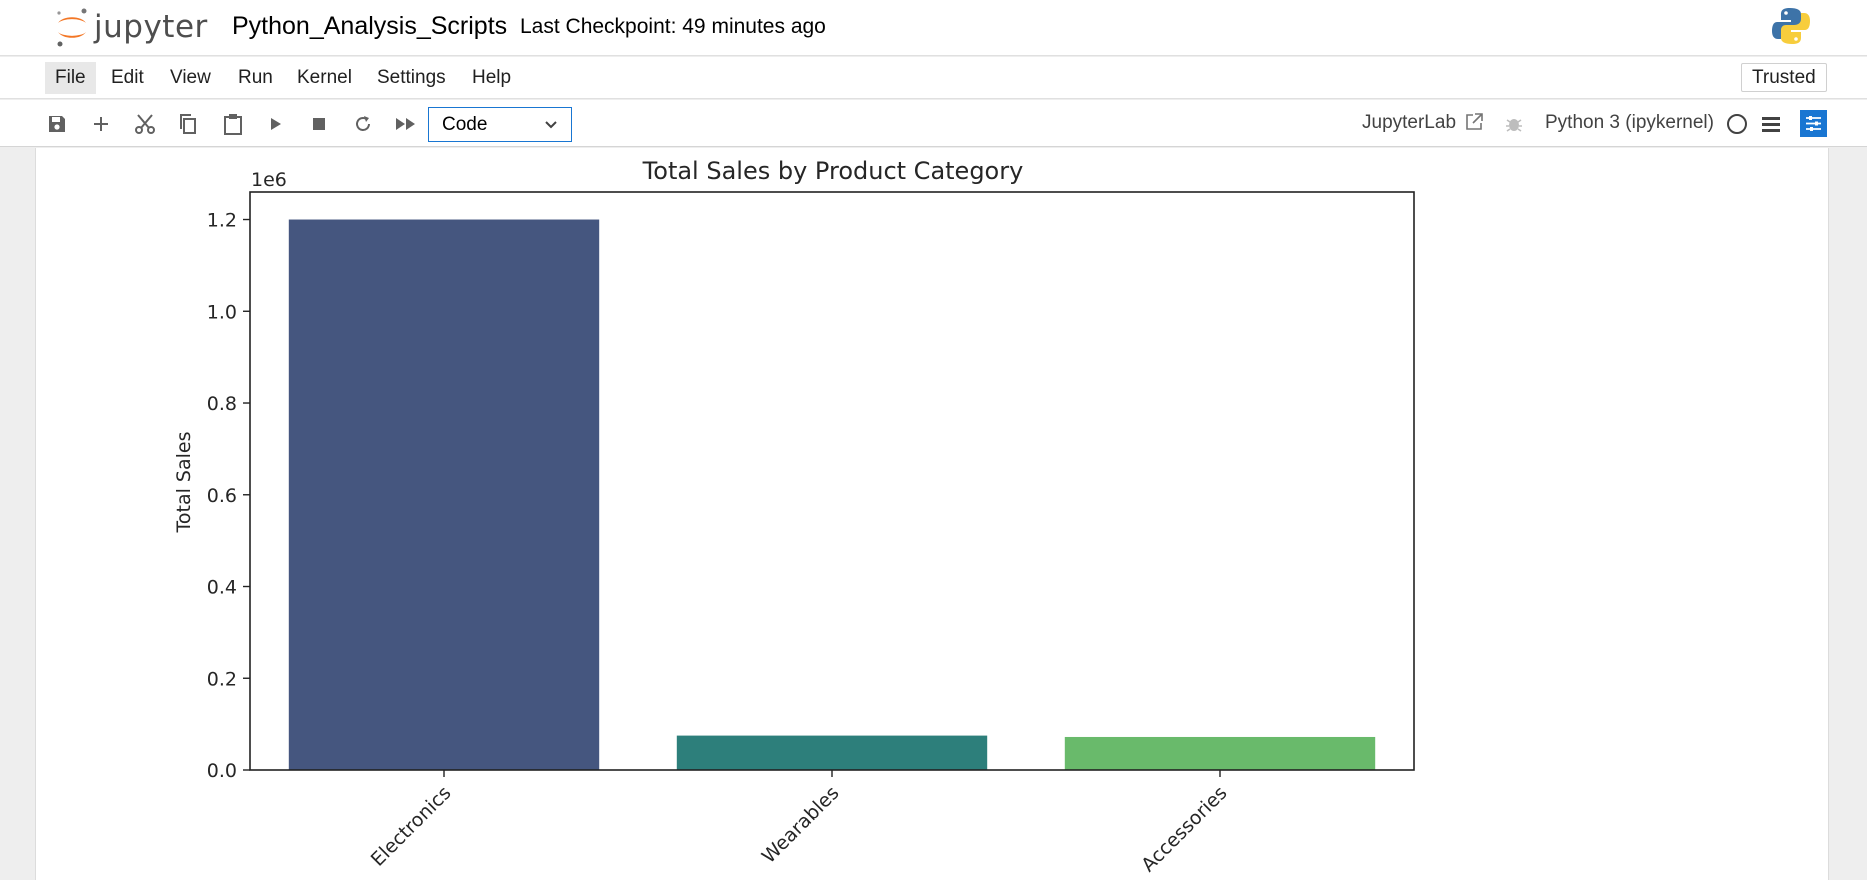 Image resolution: width=1867 pixels, height=880 pixels. What do you see at coordinates (151, 27) in the screenshot?
I see `jupyter-logo-text: jupyter` at bounding box center [151, 27].